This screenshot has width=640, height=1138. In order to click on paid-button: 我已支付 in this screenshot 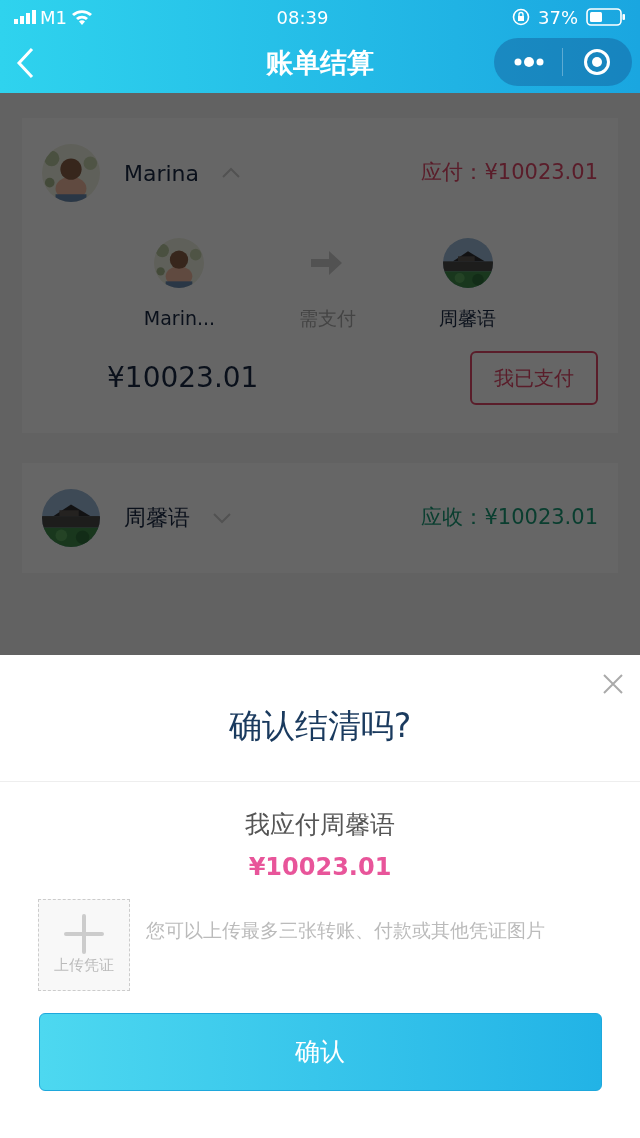, I will do `click(534, 377)`.